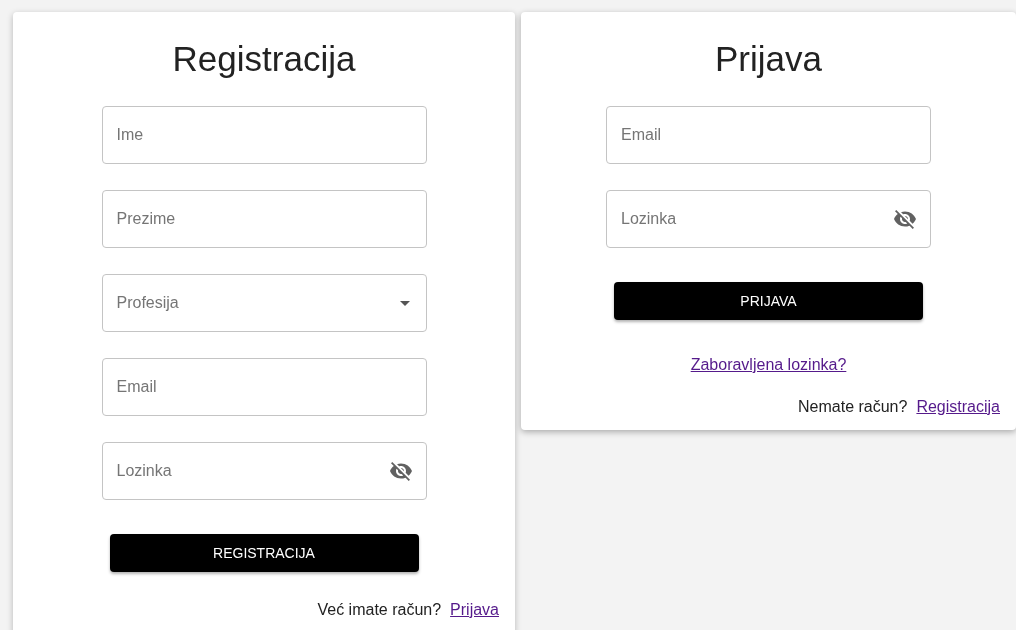  I want to click on input-field: Ime, so click(264, 135).